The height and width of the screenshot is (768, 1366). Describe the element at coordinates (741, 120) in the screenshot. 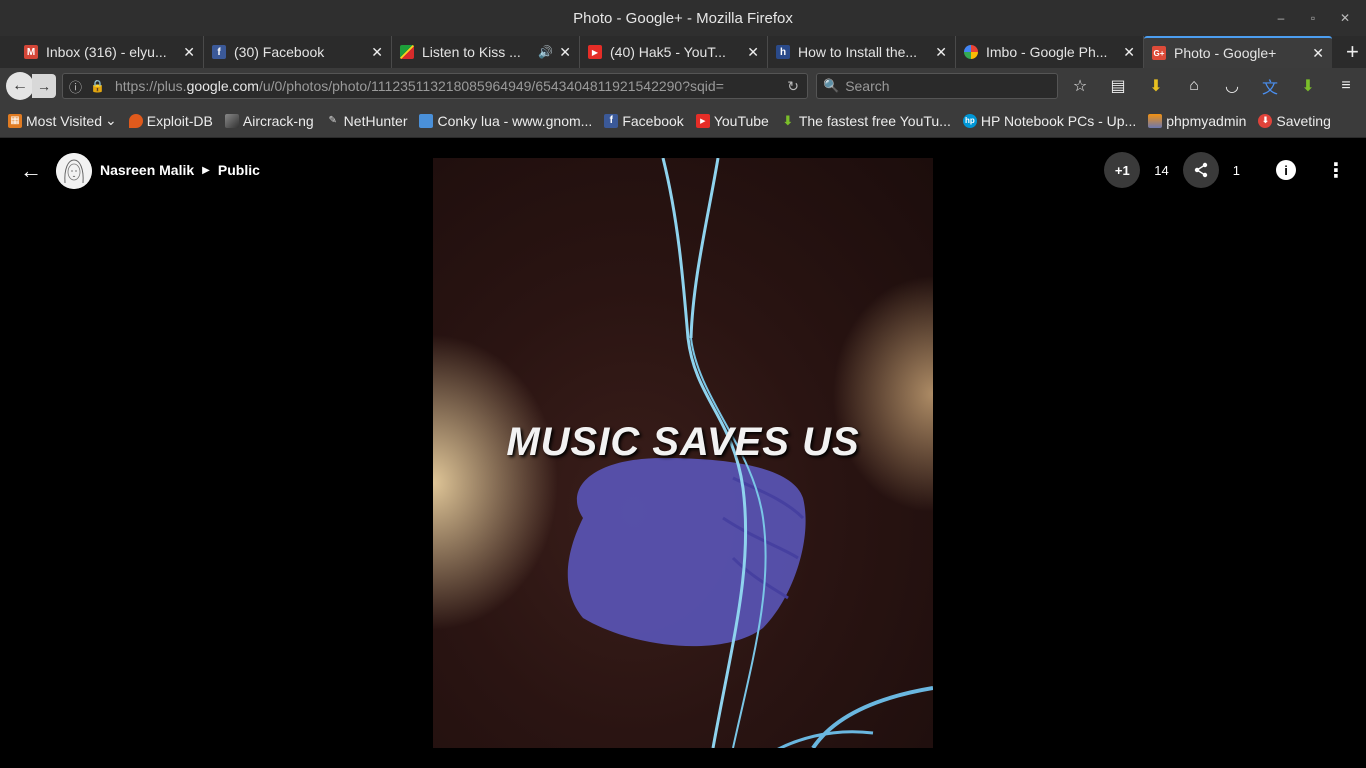

I see `bookmark-label: YouTube` at that location.